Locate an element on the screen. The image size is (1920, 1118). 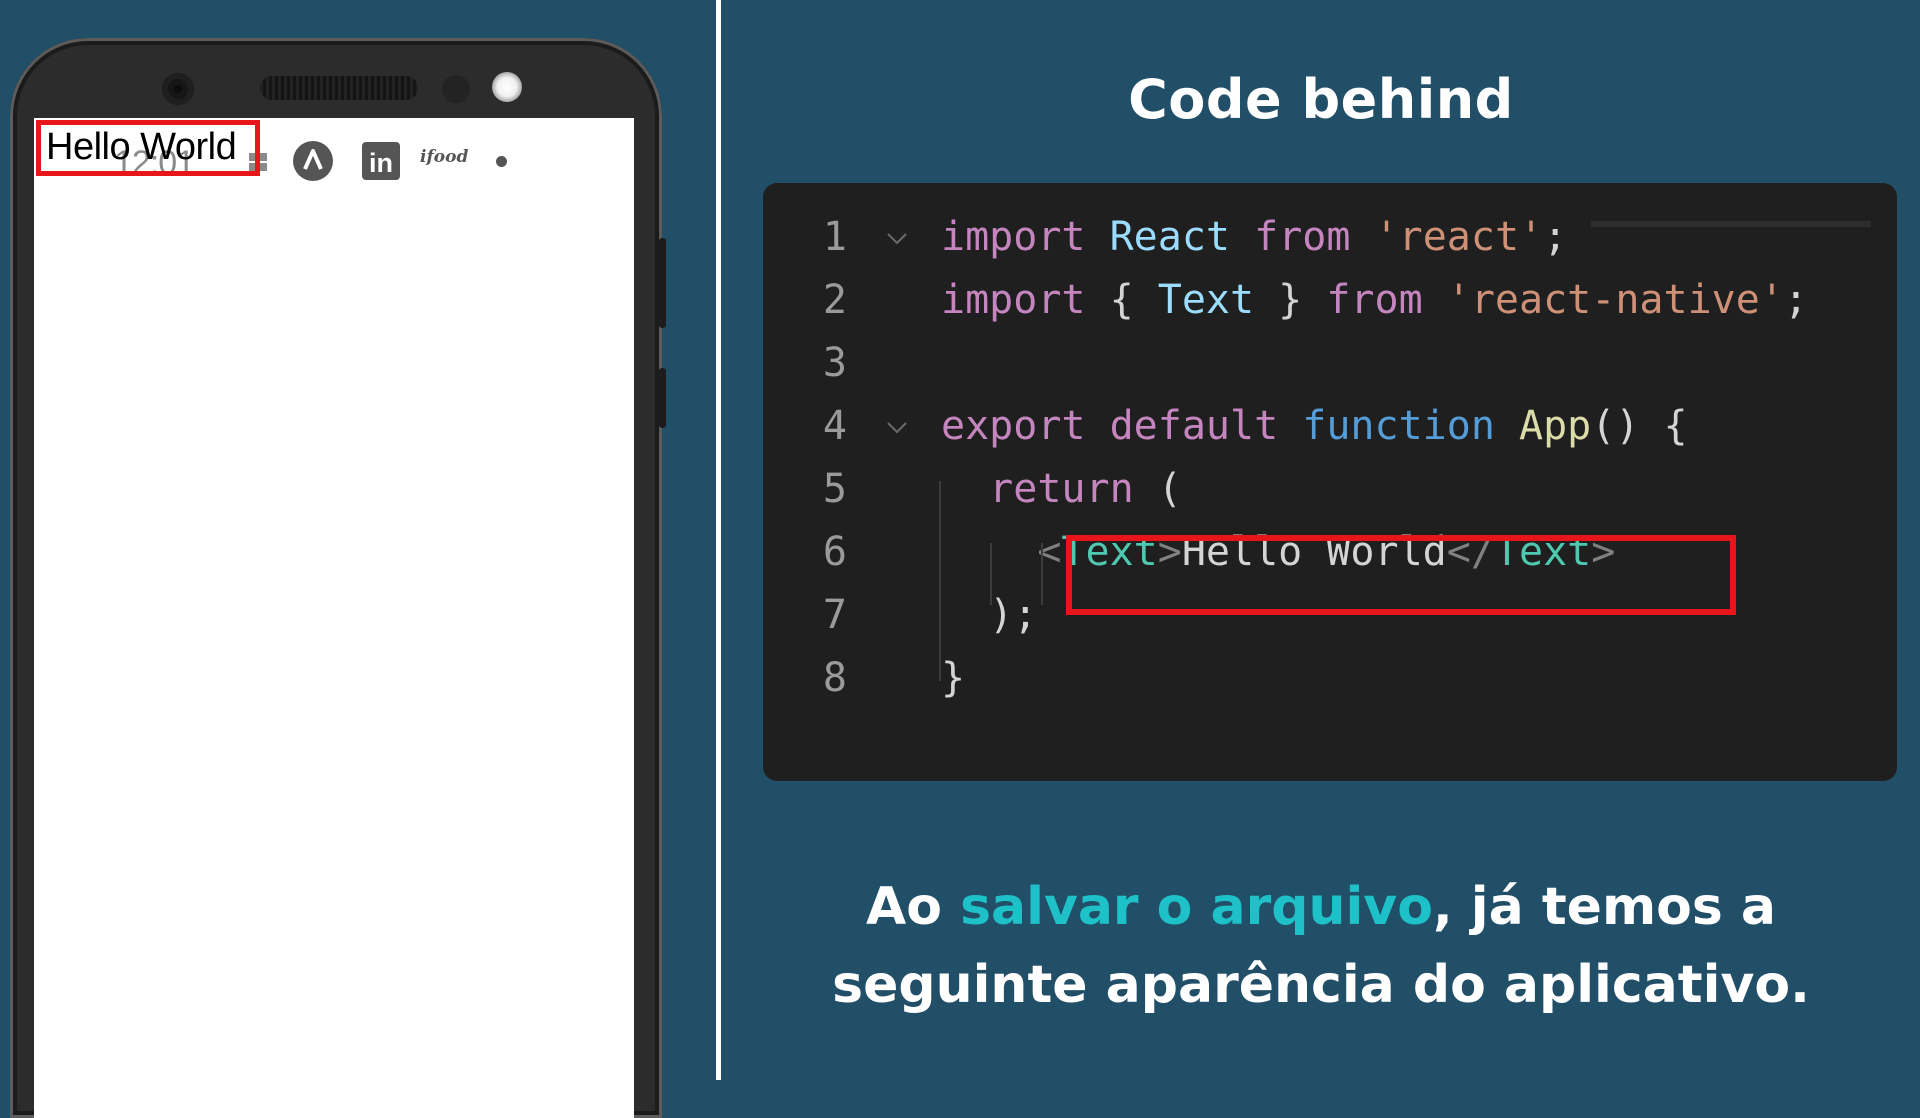
caption-text-mid: , já temos a is located at coordinates (1604, 907).